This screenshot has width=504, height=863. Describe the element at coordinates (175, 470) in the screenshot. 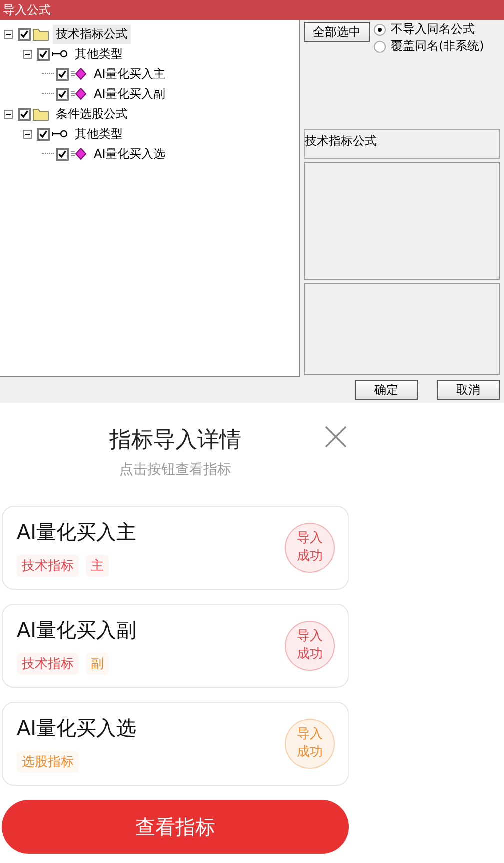

I see `sheet-subtitle: 点击按钮查看指标` at that location.